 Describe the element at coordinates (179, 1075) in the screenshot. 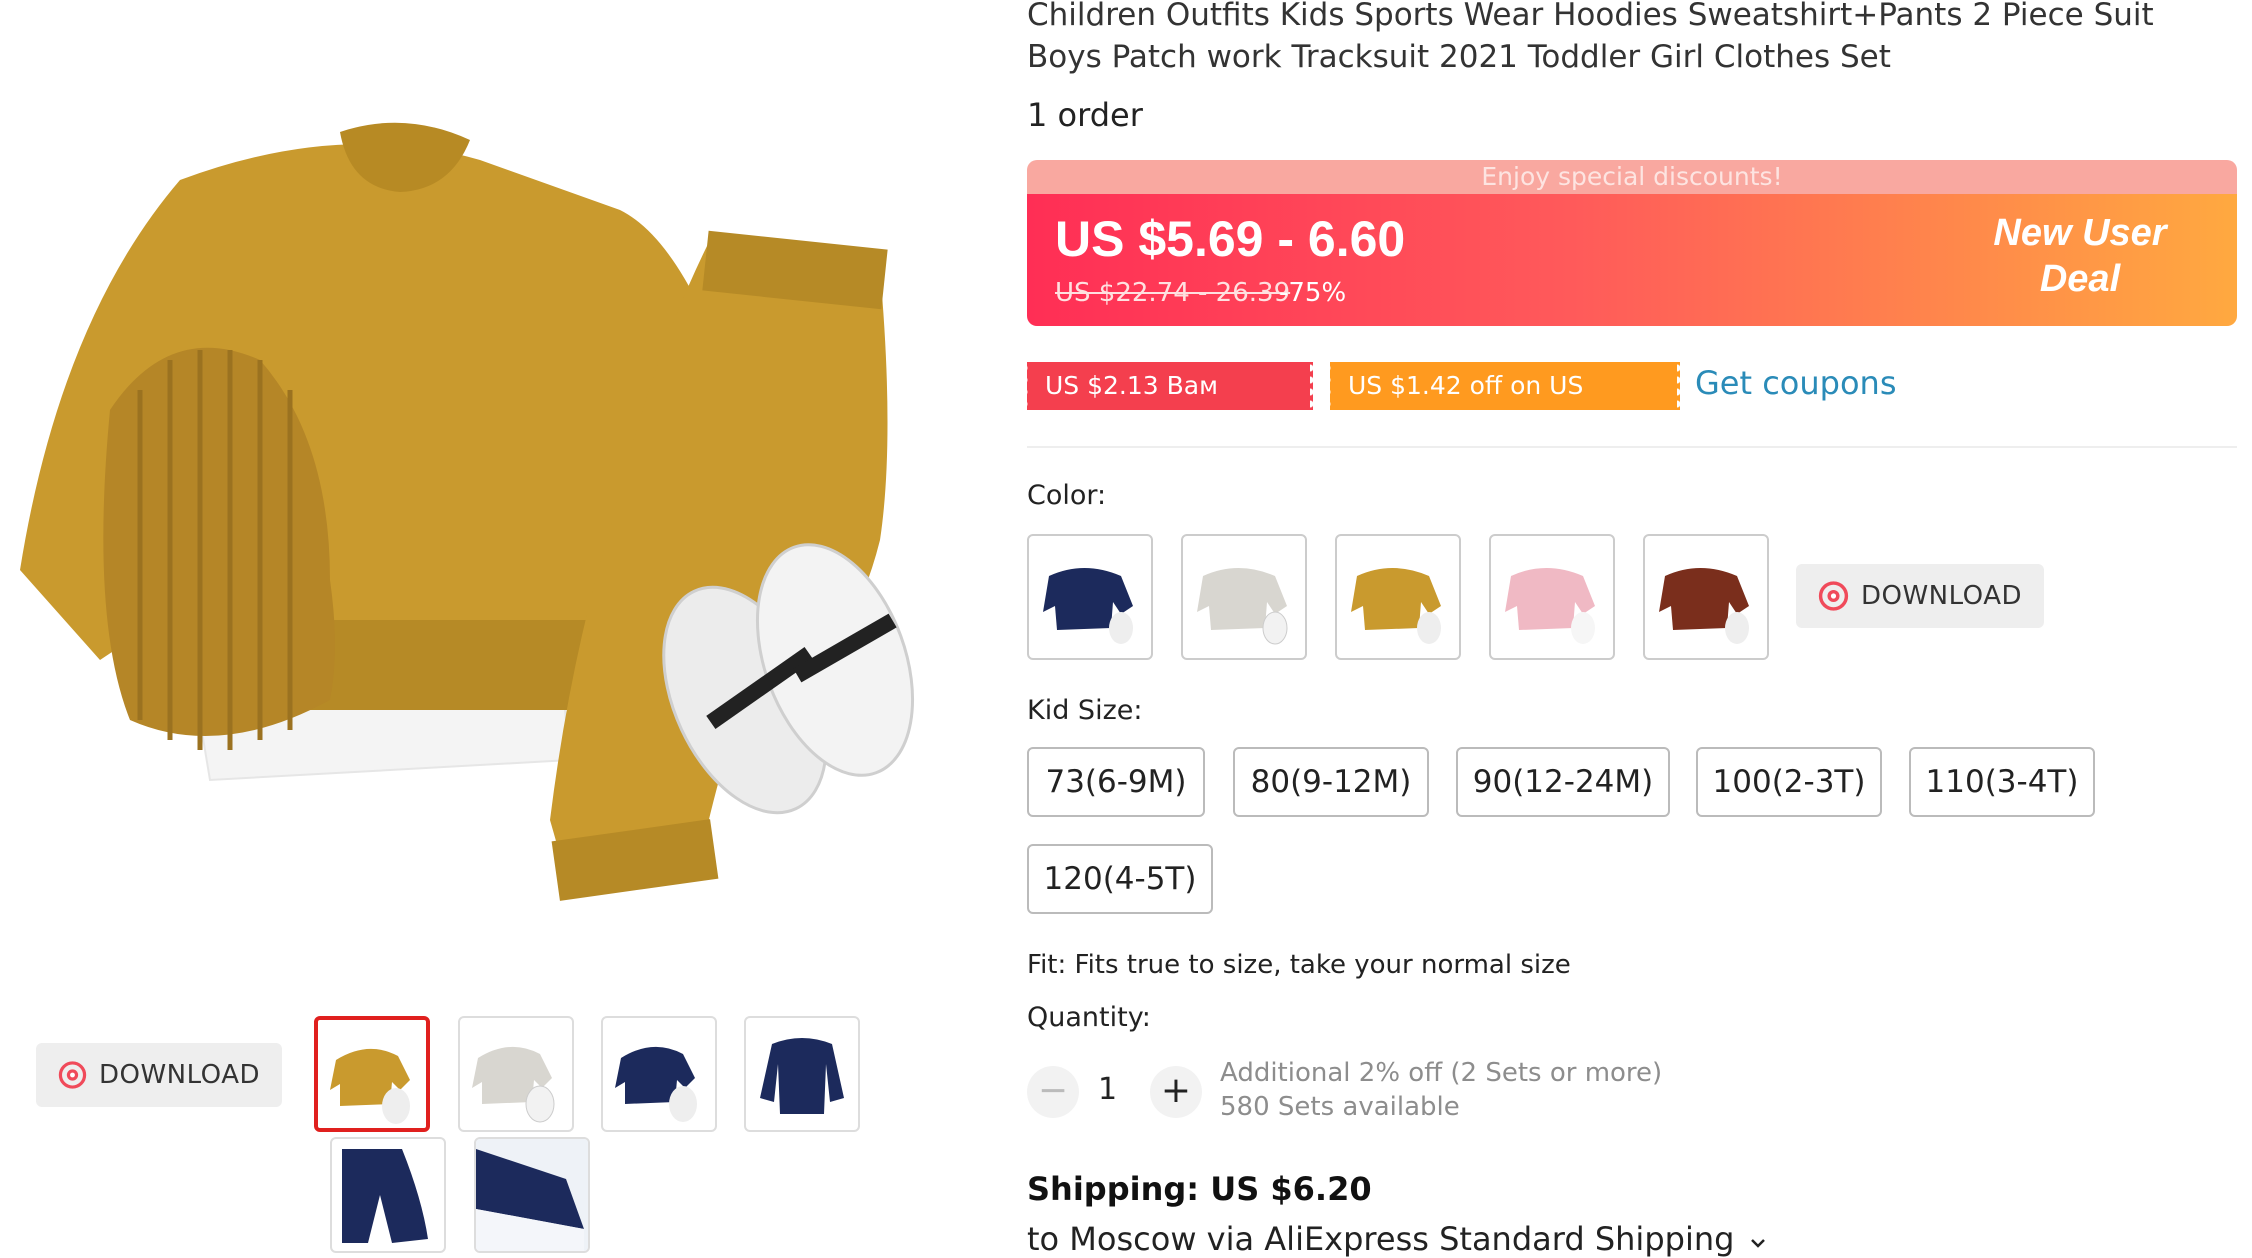

I see `gallery-download-label: DOWNLOAD` at that location.